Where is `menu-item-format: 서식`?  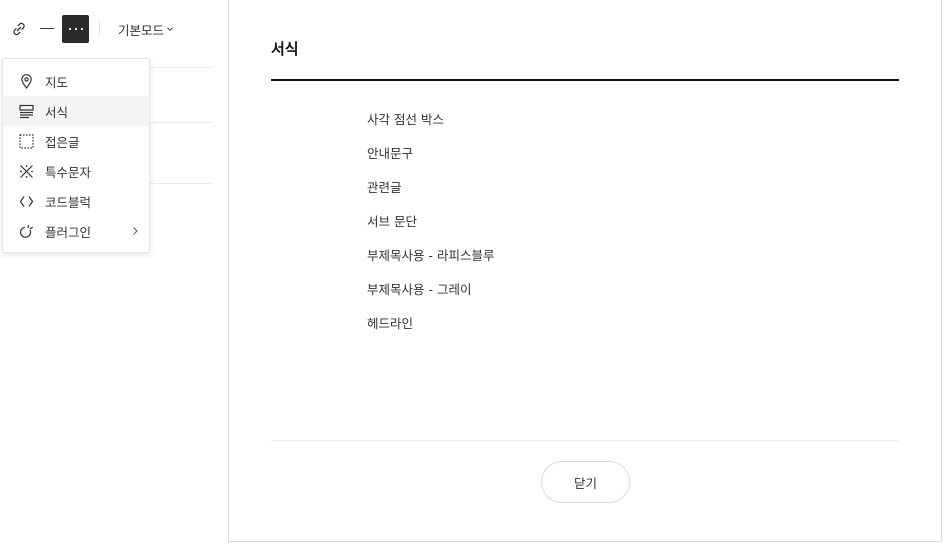 menu-item-format: 서식 is located at coordinates (76, 111).